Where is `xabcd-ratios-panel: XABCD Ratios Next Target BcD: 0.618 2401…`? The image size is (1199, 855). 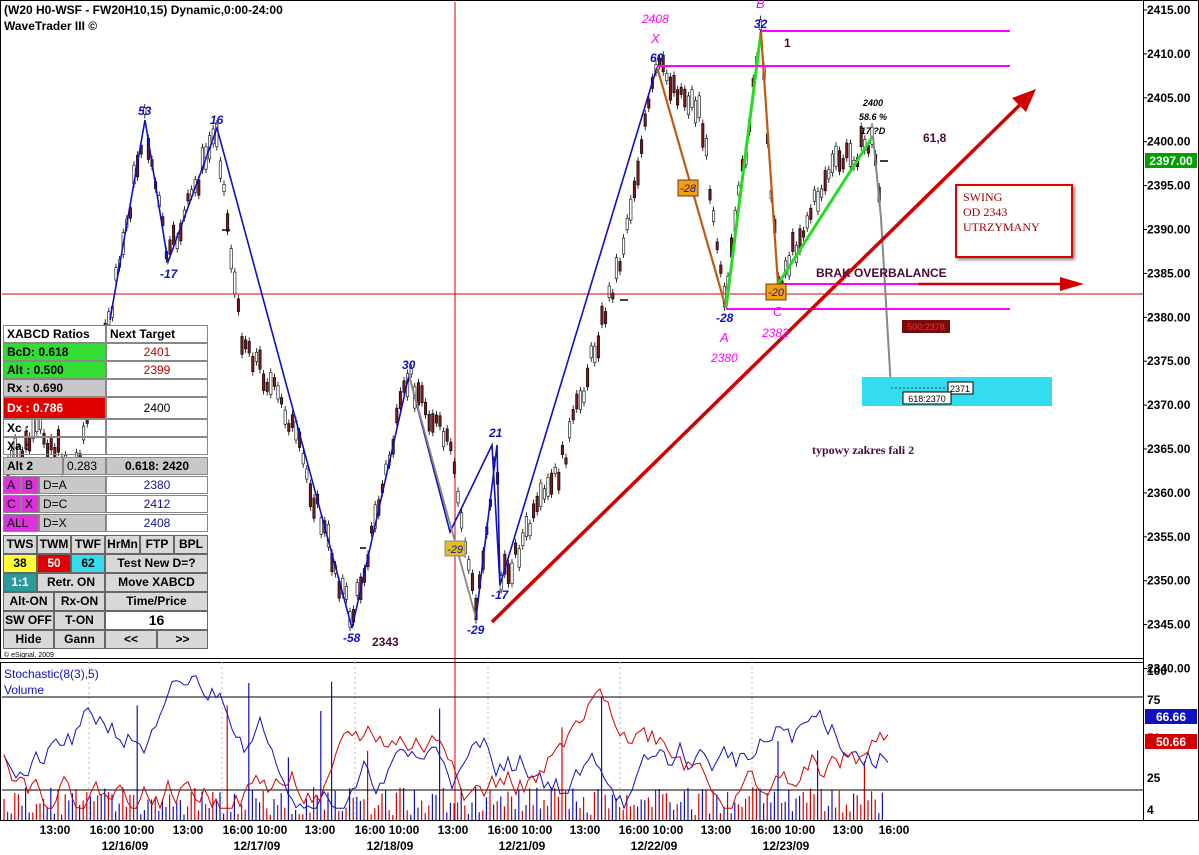 xabcd-ratios-panel: XABCD Ratios Next Target BcD: 0.618 2401… is located at coordinates (105, 487).